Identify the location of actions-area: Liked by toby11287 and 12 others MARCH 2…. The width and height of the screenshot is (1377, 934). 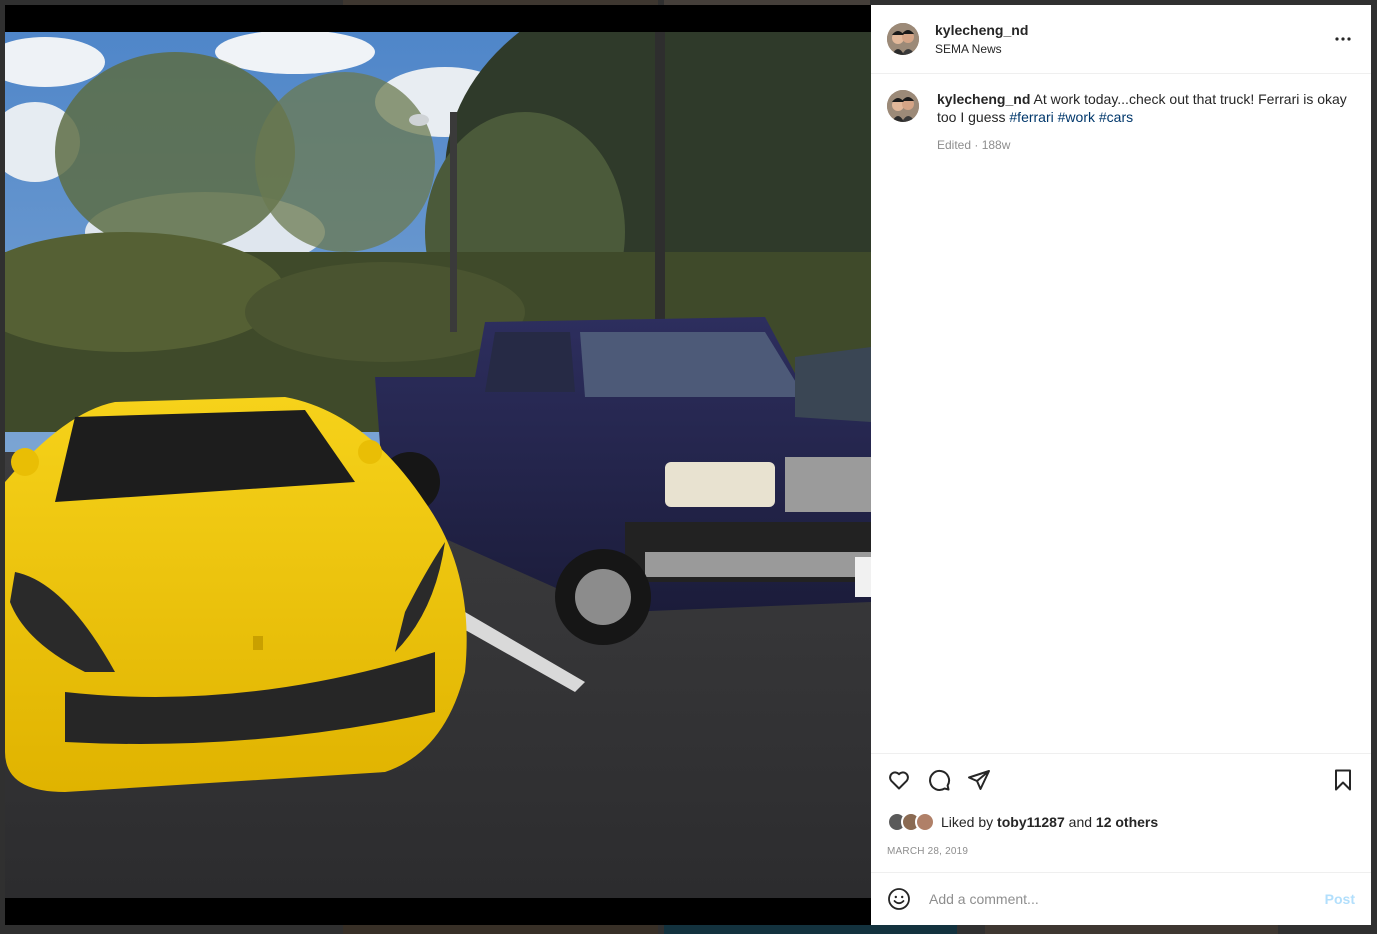
(1121, 812).